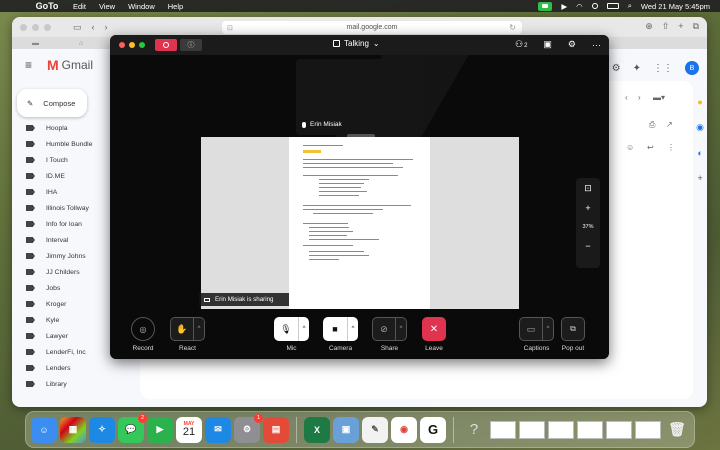 This screenshot has height=450, width=720. What do you see at coordinates (248, 428) in the screenshot?
I see `system-settings-icon: ⚙ 1` at bounding box center [248, 428].